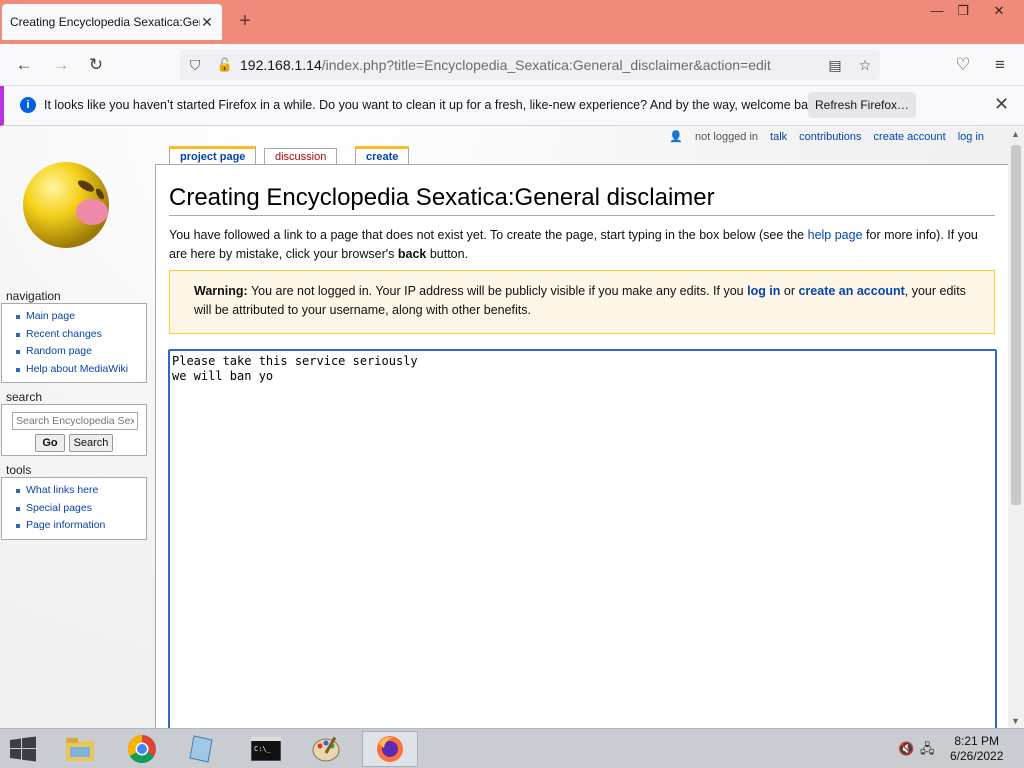 The height and width of the screenshot is (768, 1024). What do you see at coordinates (927, 751) in the screenshot?
I see `network-icon: 🖧` at bounding box center [927, 751].